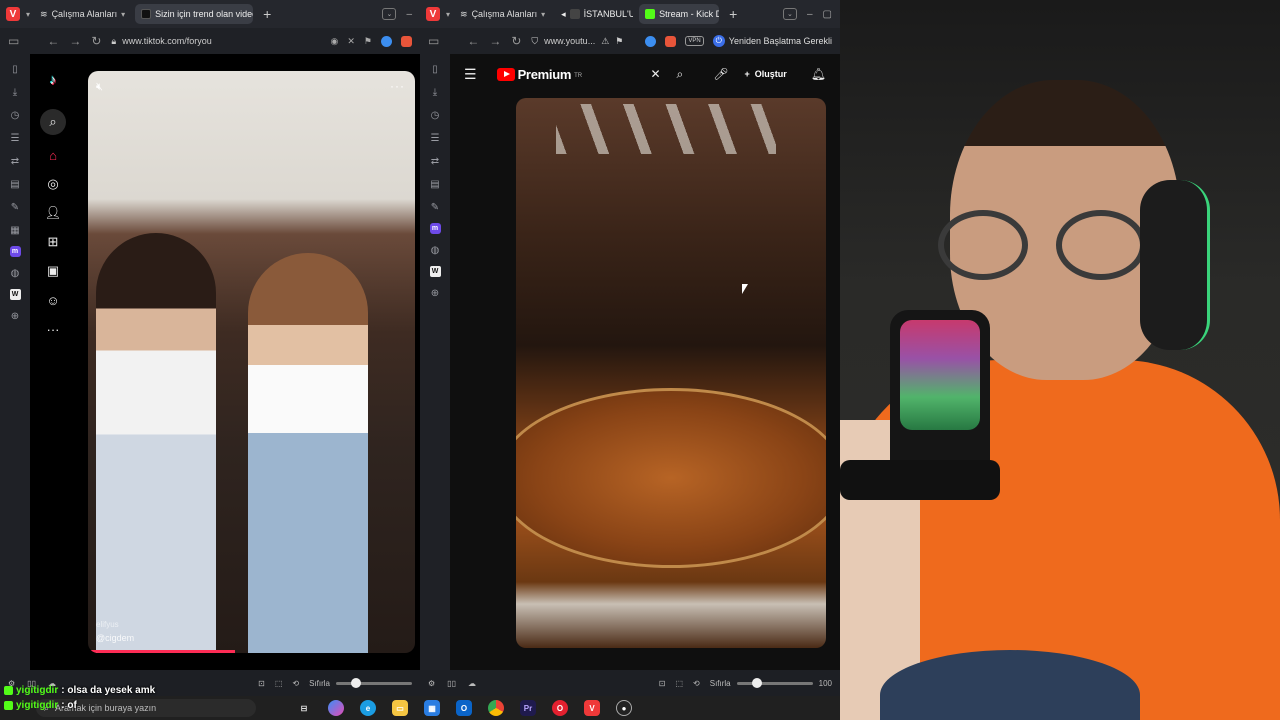 Image resolution: width=1280 pixels, height=720 pixels. What do you see at coordinates (765, 74) in the screenshot?
I see `create-button: + Oluştur` at bounding box center [765, 74].